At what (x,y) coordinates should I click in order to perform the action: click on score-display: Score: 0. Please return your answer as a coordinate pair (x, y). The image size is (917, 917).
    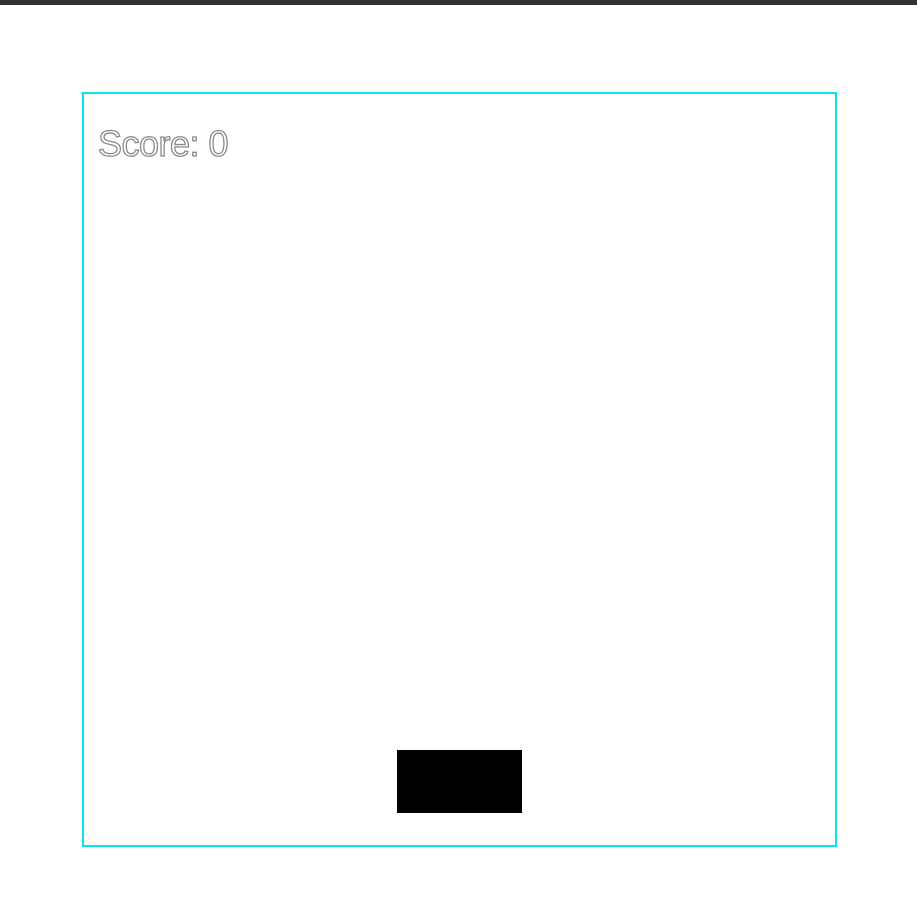
    Looking at the image, I should click on (163, 143).